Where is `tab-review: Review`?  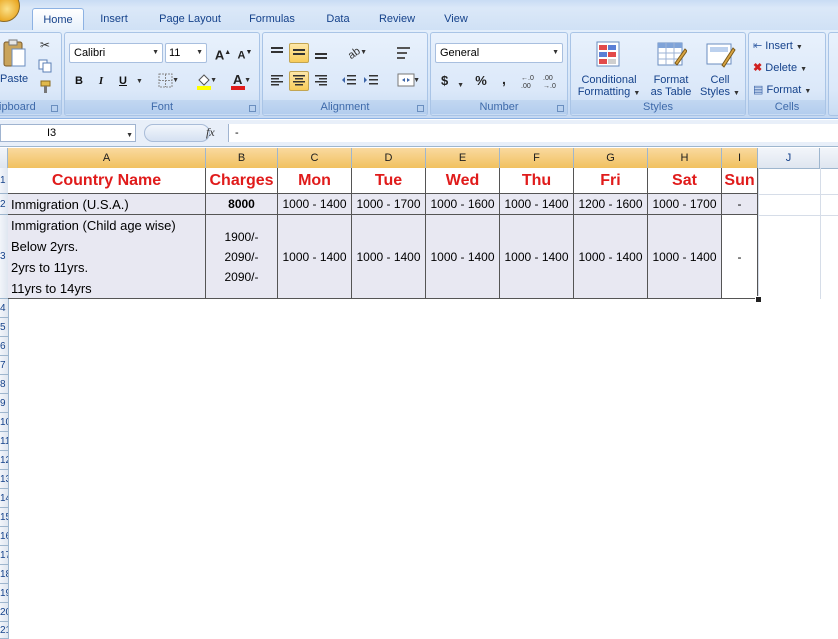 tab-review: Review is located at coordinates (397, 19).